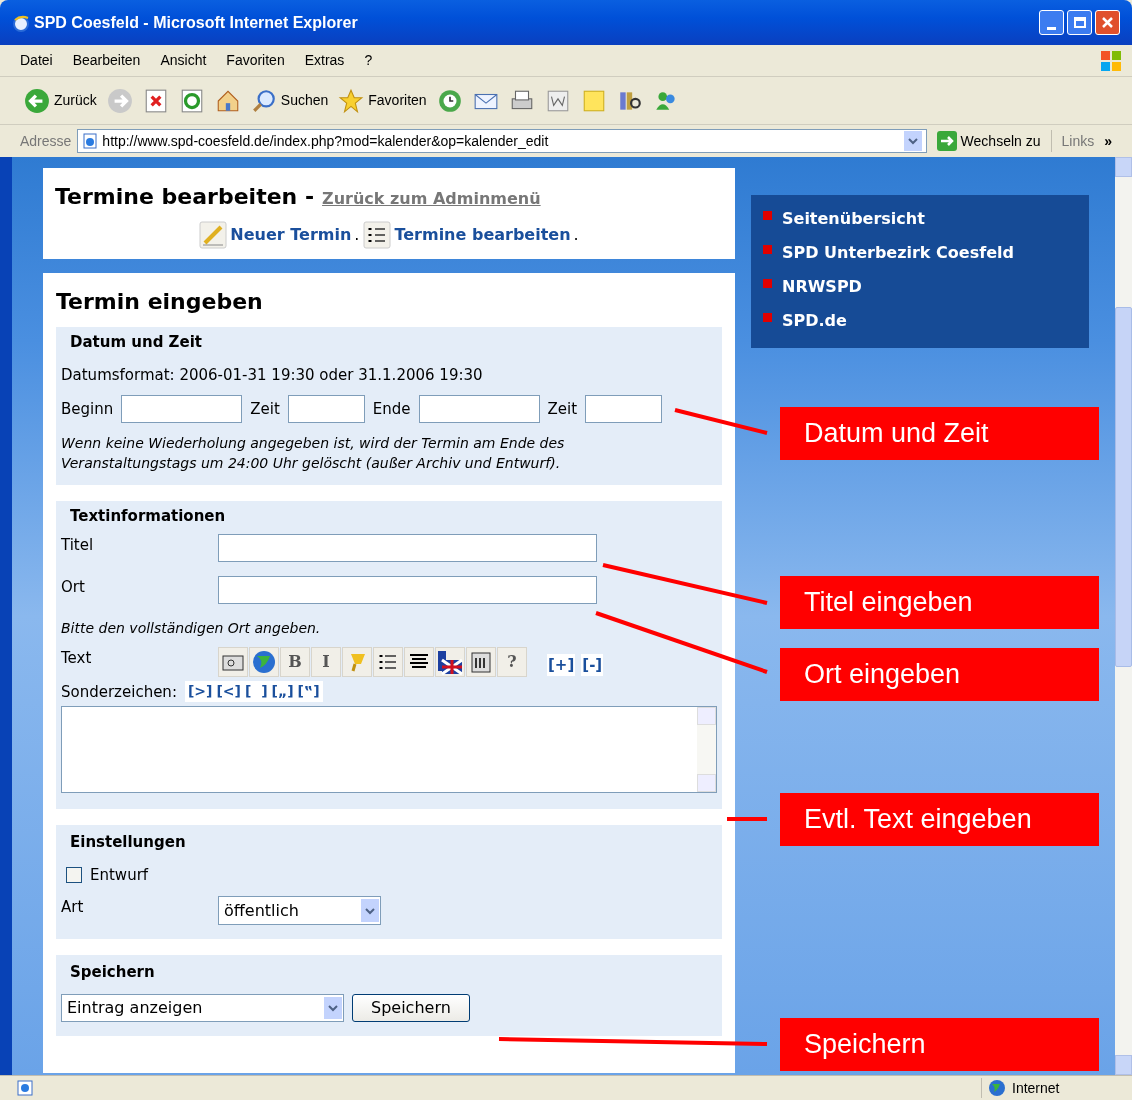  I want to click on nav-link: Neuer Termin, so click(291, 235).